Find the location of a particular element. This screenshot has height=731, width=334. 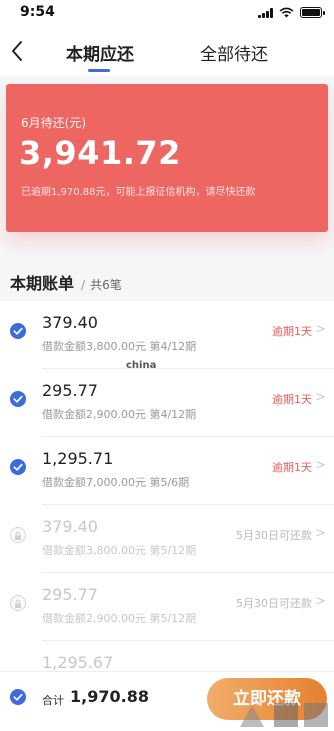

signal-icon is located at coordinates (265, 12).